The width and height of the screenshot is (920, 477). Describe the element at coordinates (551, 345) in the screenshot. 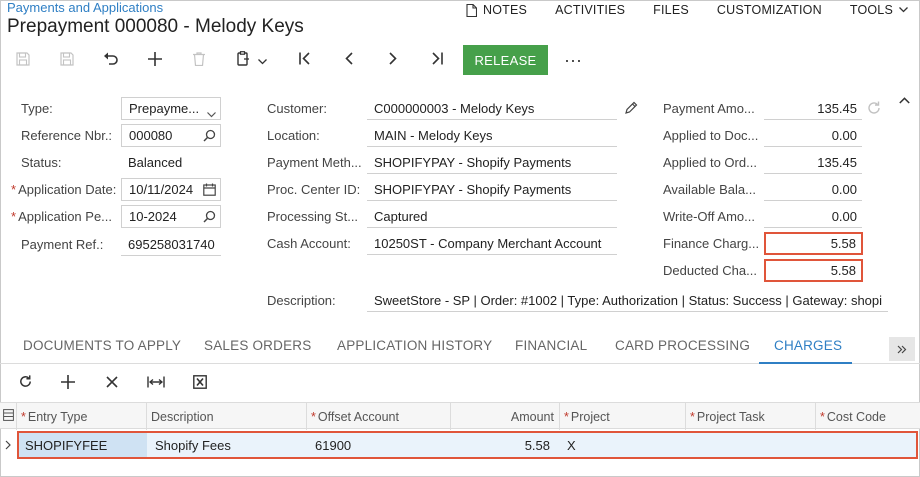

I see `tab-financial: FINANCIAL` at that location.